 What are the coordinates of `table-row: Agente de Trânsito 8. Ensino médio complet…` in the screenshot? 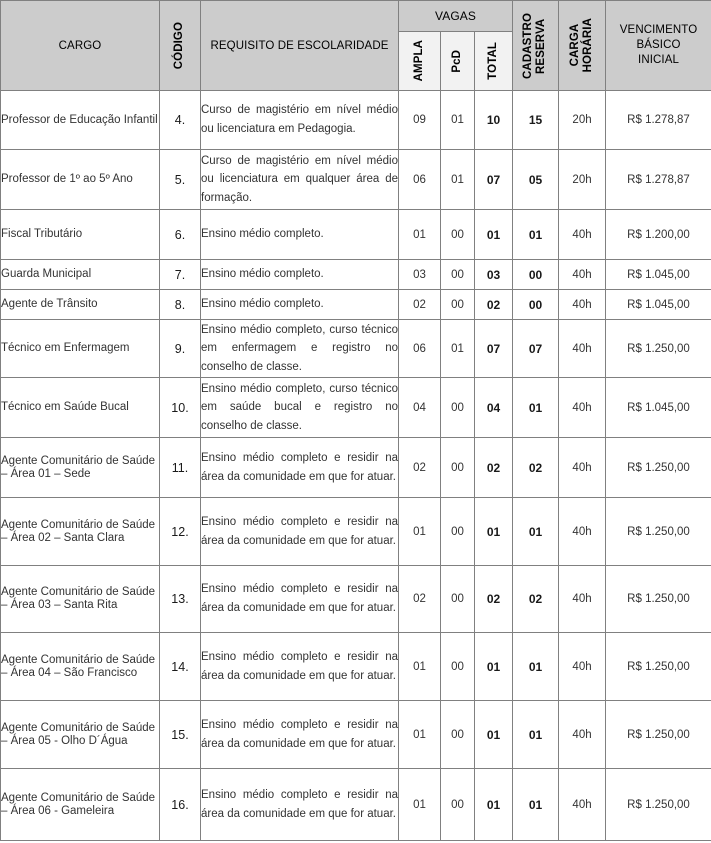 It's located at (355, 304).